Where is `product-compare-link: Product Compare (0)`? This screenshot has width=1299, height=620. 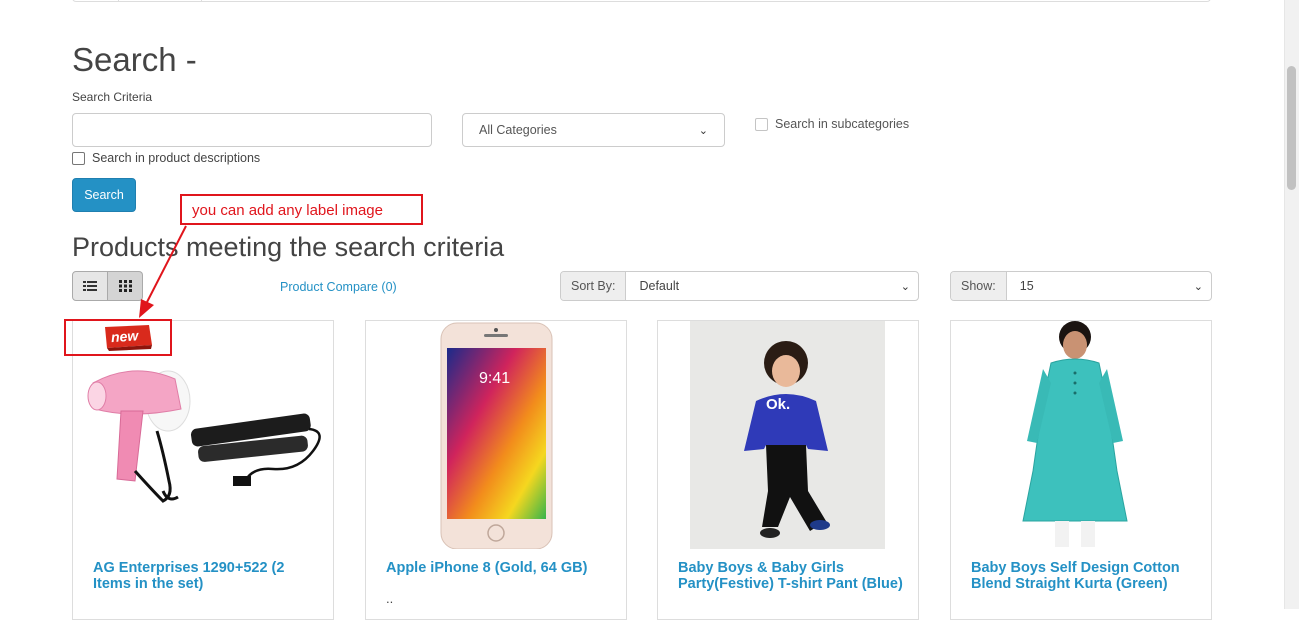
product-compare-link: Product Compare (0) is located at coordinates (338, 287).